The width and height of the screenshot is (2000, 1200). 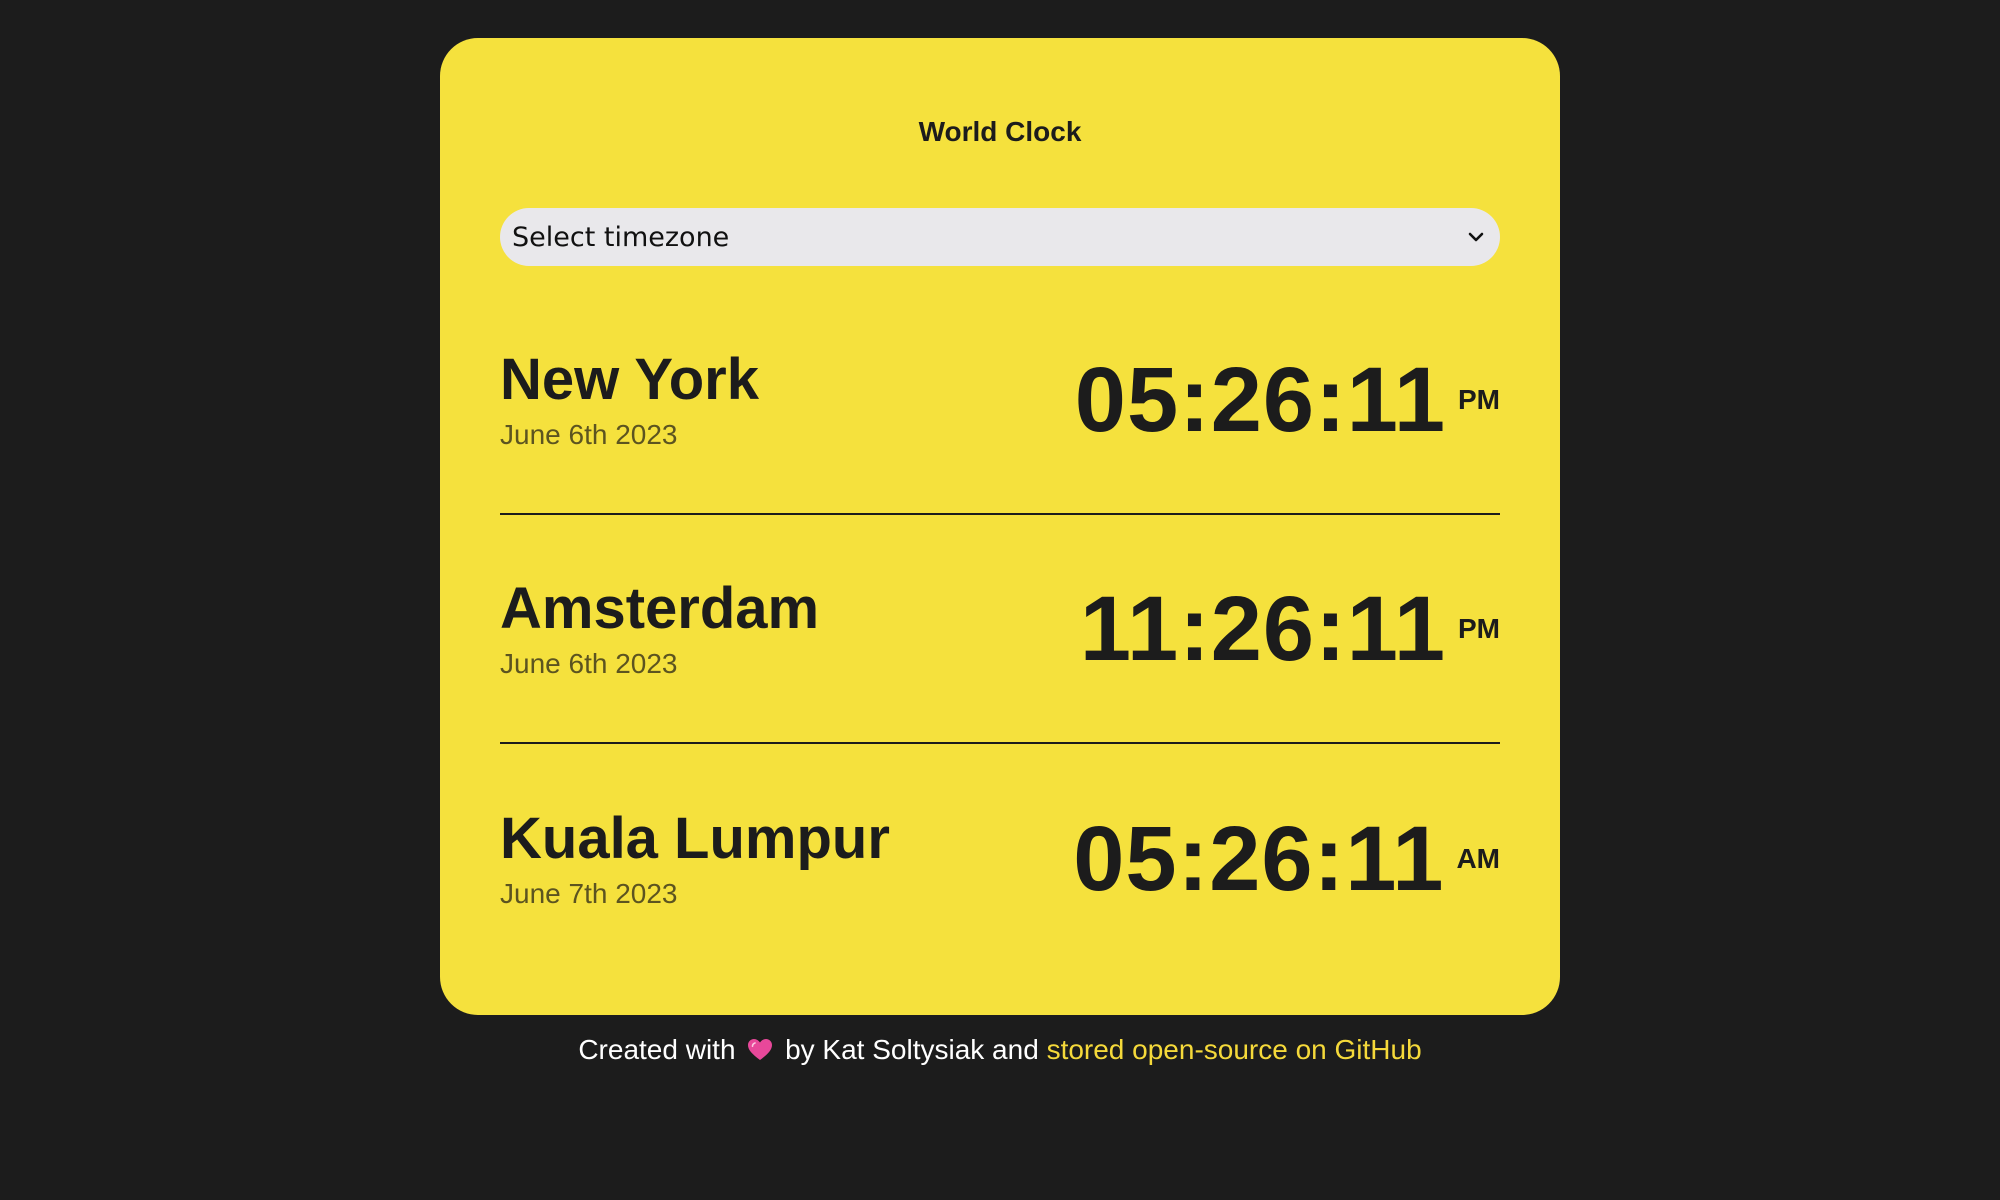 What do you see at coordinates (621, 237) in the screenshot?
I see `timezone-select-value: Select timezone` at bounding box center [621, 237].